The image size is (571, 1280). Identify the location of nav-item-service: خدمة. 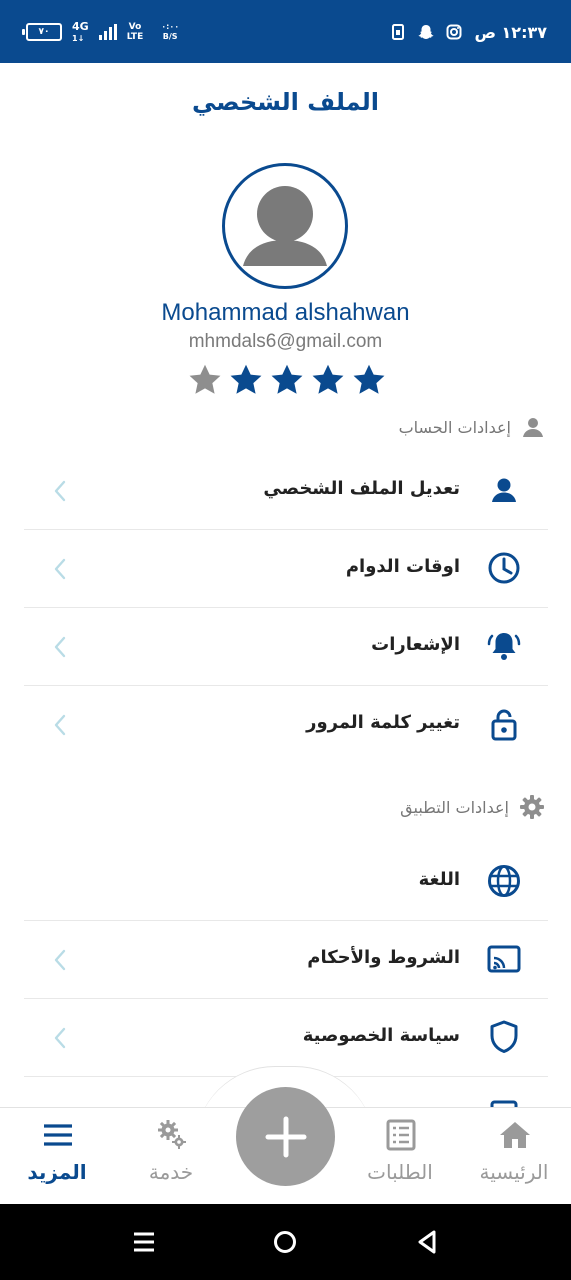
(171, 1156).